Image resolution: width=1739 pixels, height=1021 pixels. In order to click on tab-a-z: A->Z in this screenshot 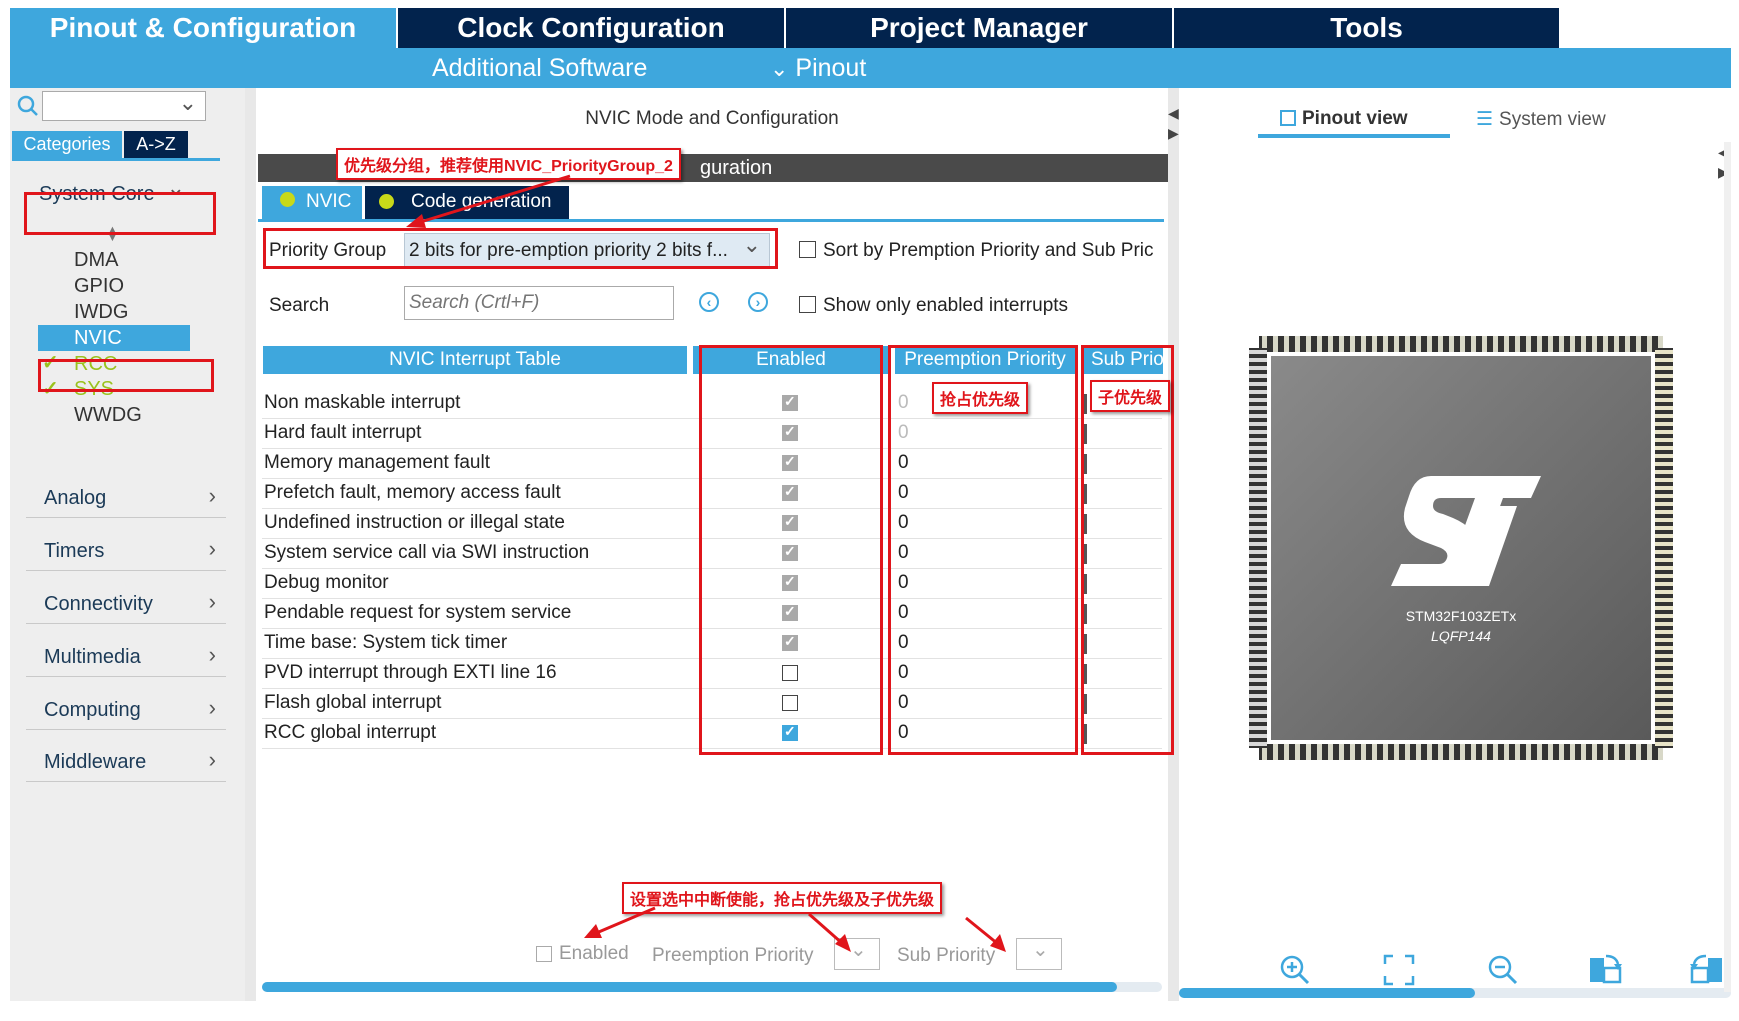, I will do `click(156, 144)`.